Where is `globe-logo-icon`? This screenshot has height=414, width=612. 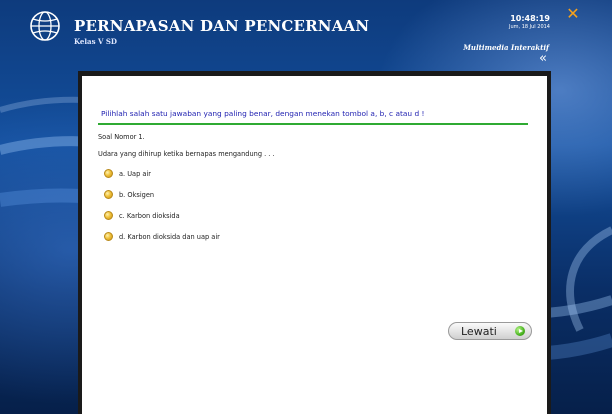 globe-logo-icon is located at coordinates (45, 26).